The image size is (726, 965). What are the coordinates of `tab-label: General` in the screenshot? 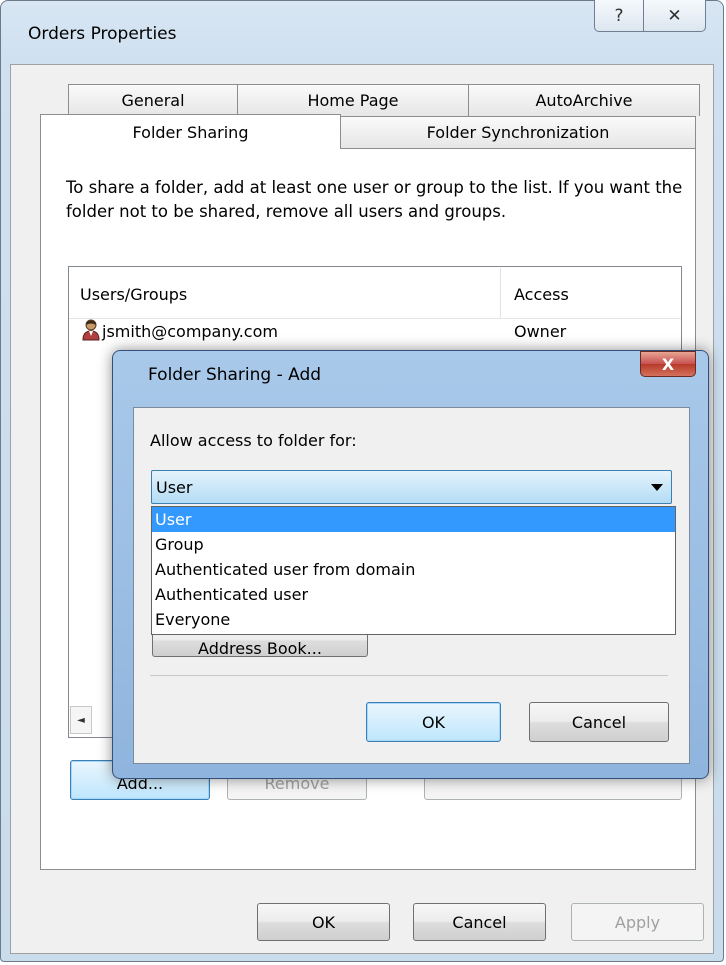 It's located at (153, 100).